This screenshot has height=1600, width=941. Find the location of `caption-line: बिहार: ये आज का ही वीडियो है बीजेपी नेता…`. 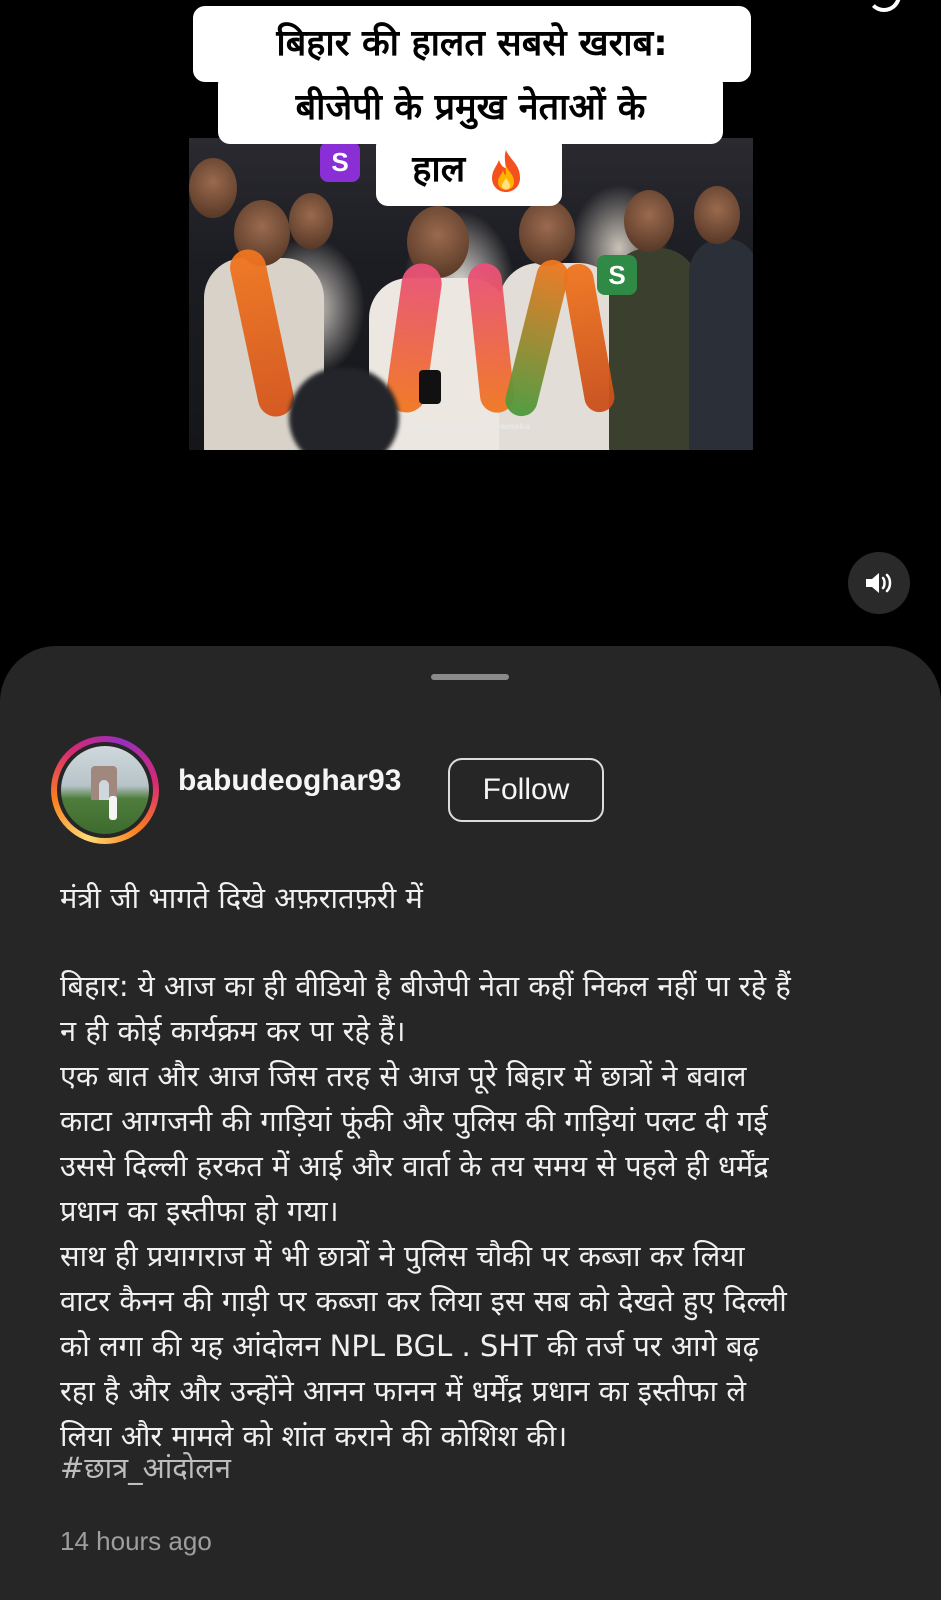

caption-line: बिहार: ये आज का ही वीडियो है बीजेपी नेता… is located at coordinates (425, 986).